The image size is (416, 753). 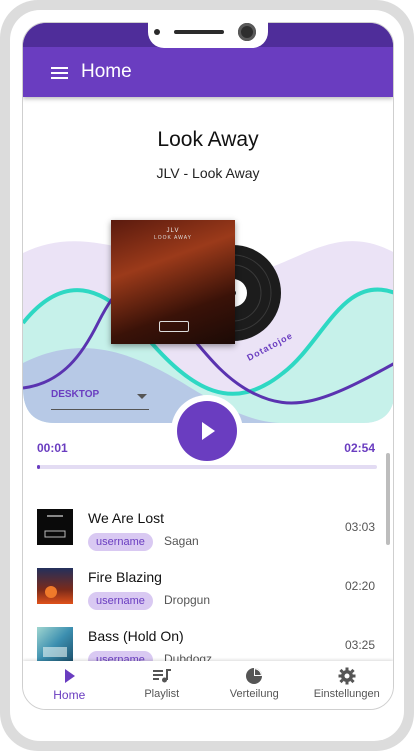 I want to click on phone-notch, so click(x=208, y=31).